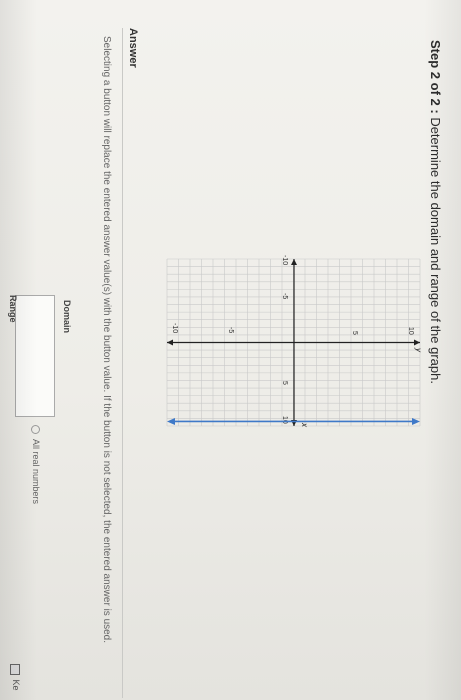 The width and height of the screenshot is (461, 700). I want to click on y-tick-neg-five: -5, so click(230, 330).